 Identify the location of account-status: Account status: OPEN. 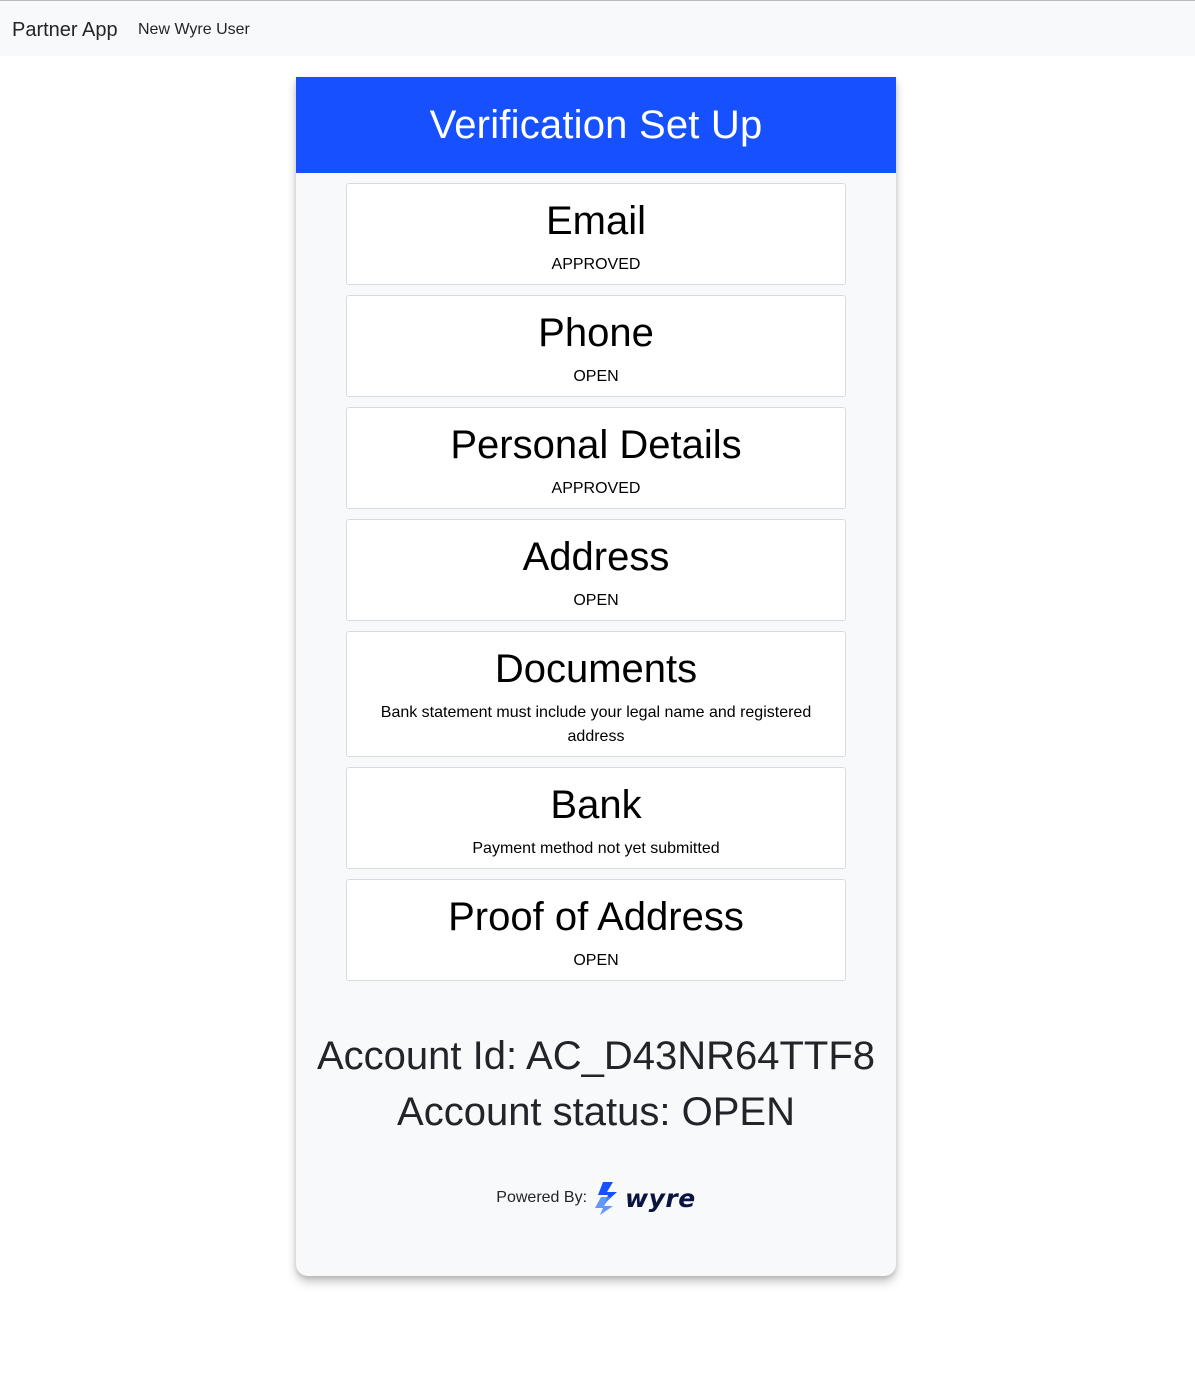
(596, 1112).